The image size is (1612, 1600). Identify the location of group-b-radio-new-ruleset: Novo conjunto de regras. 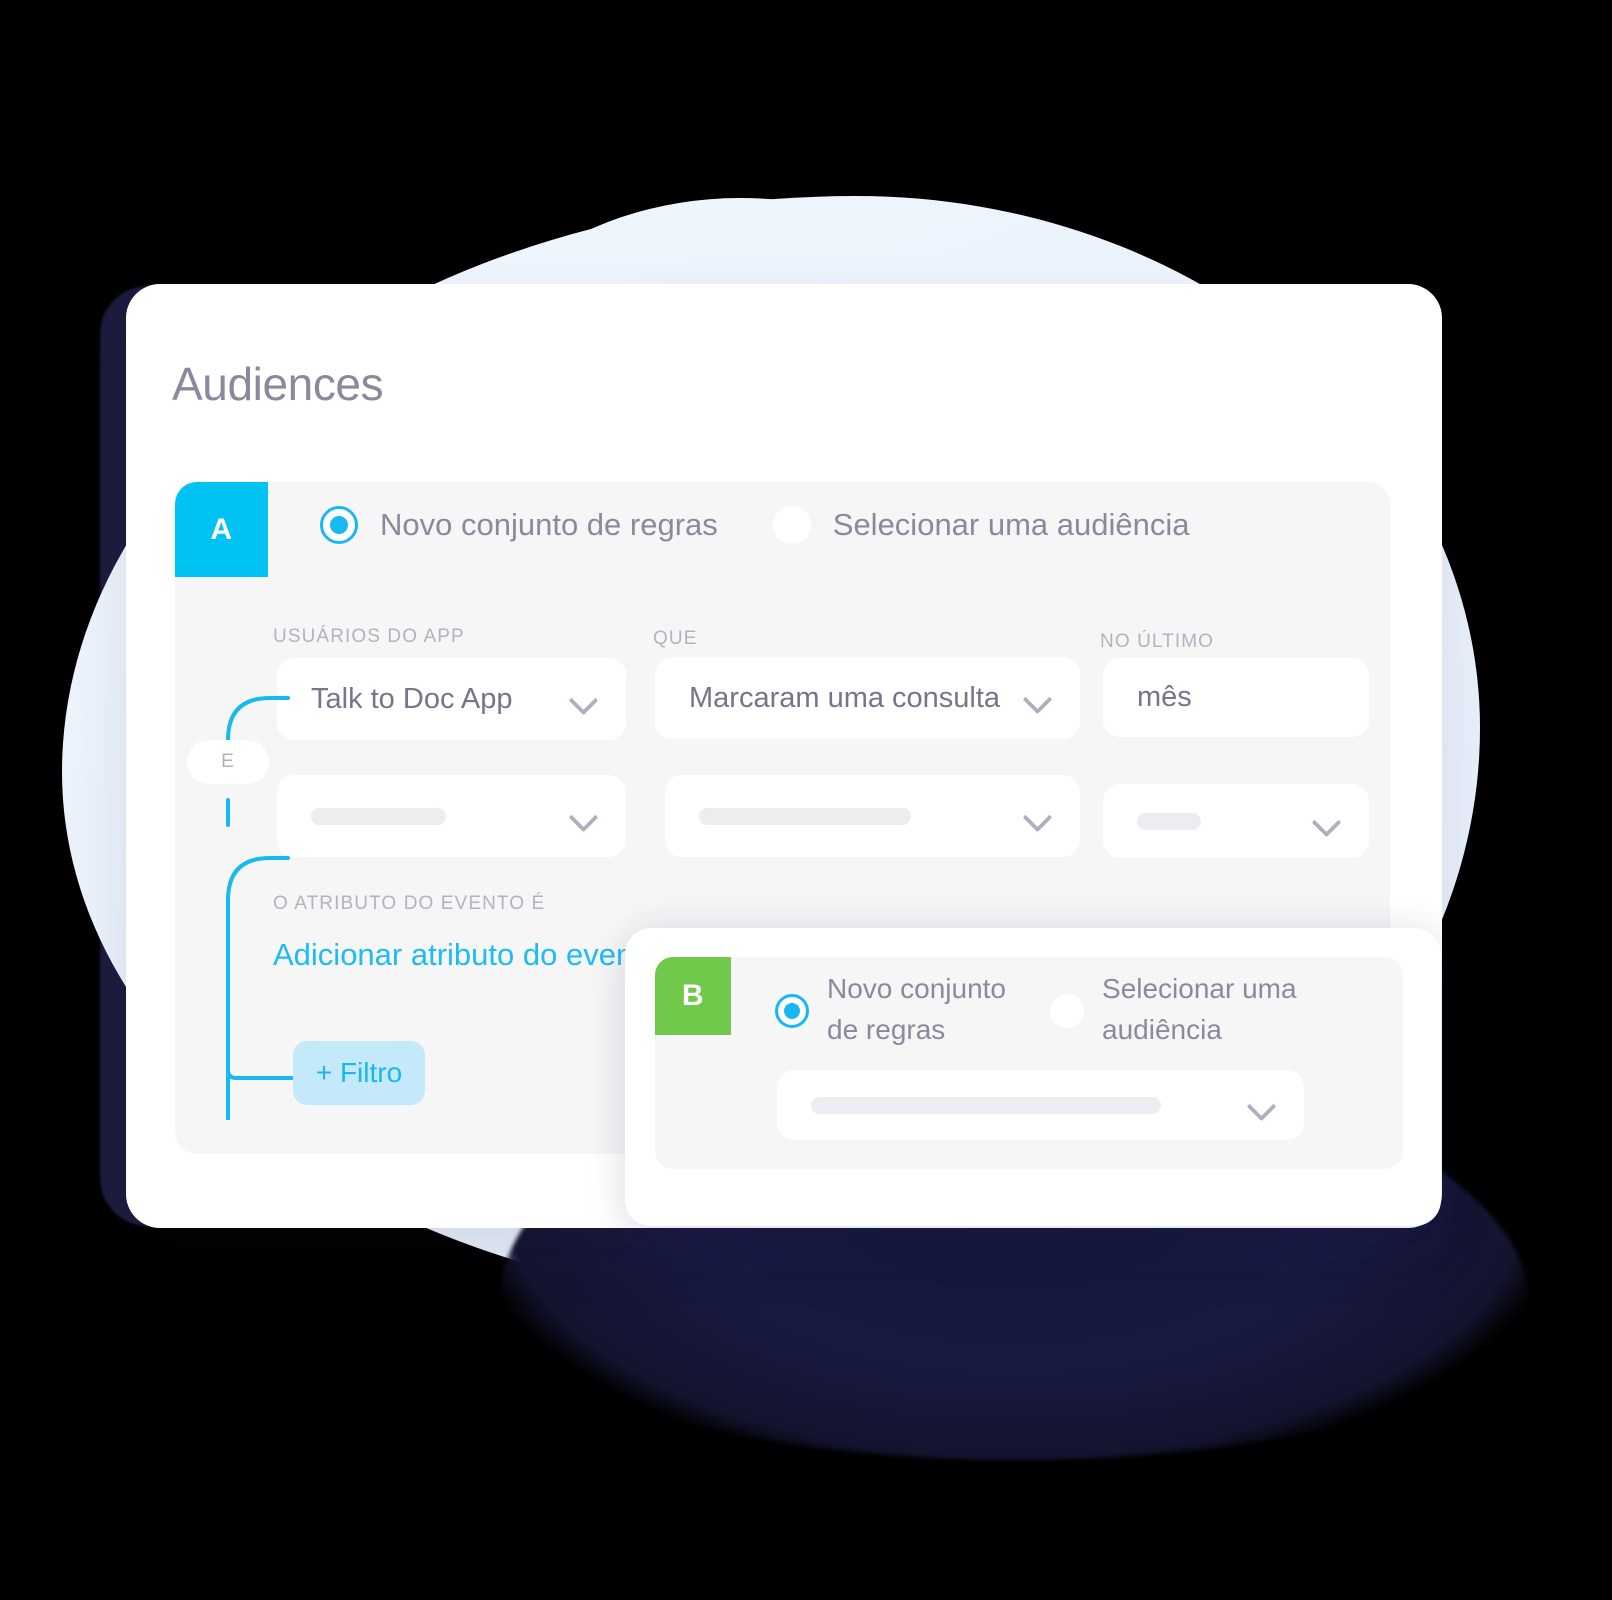
(890, 1009).